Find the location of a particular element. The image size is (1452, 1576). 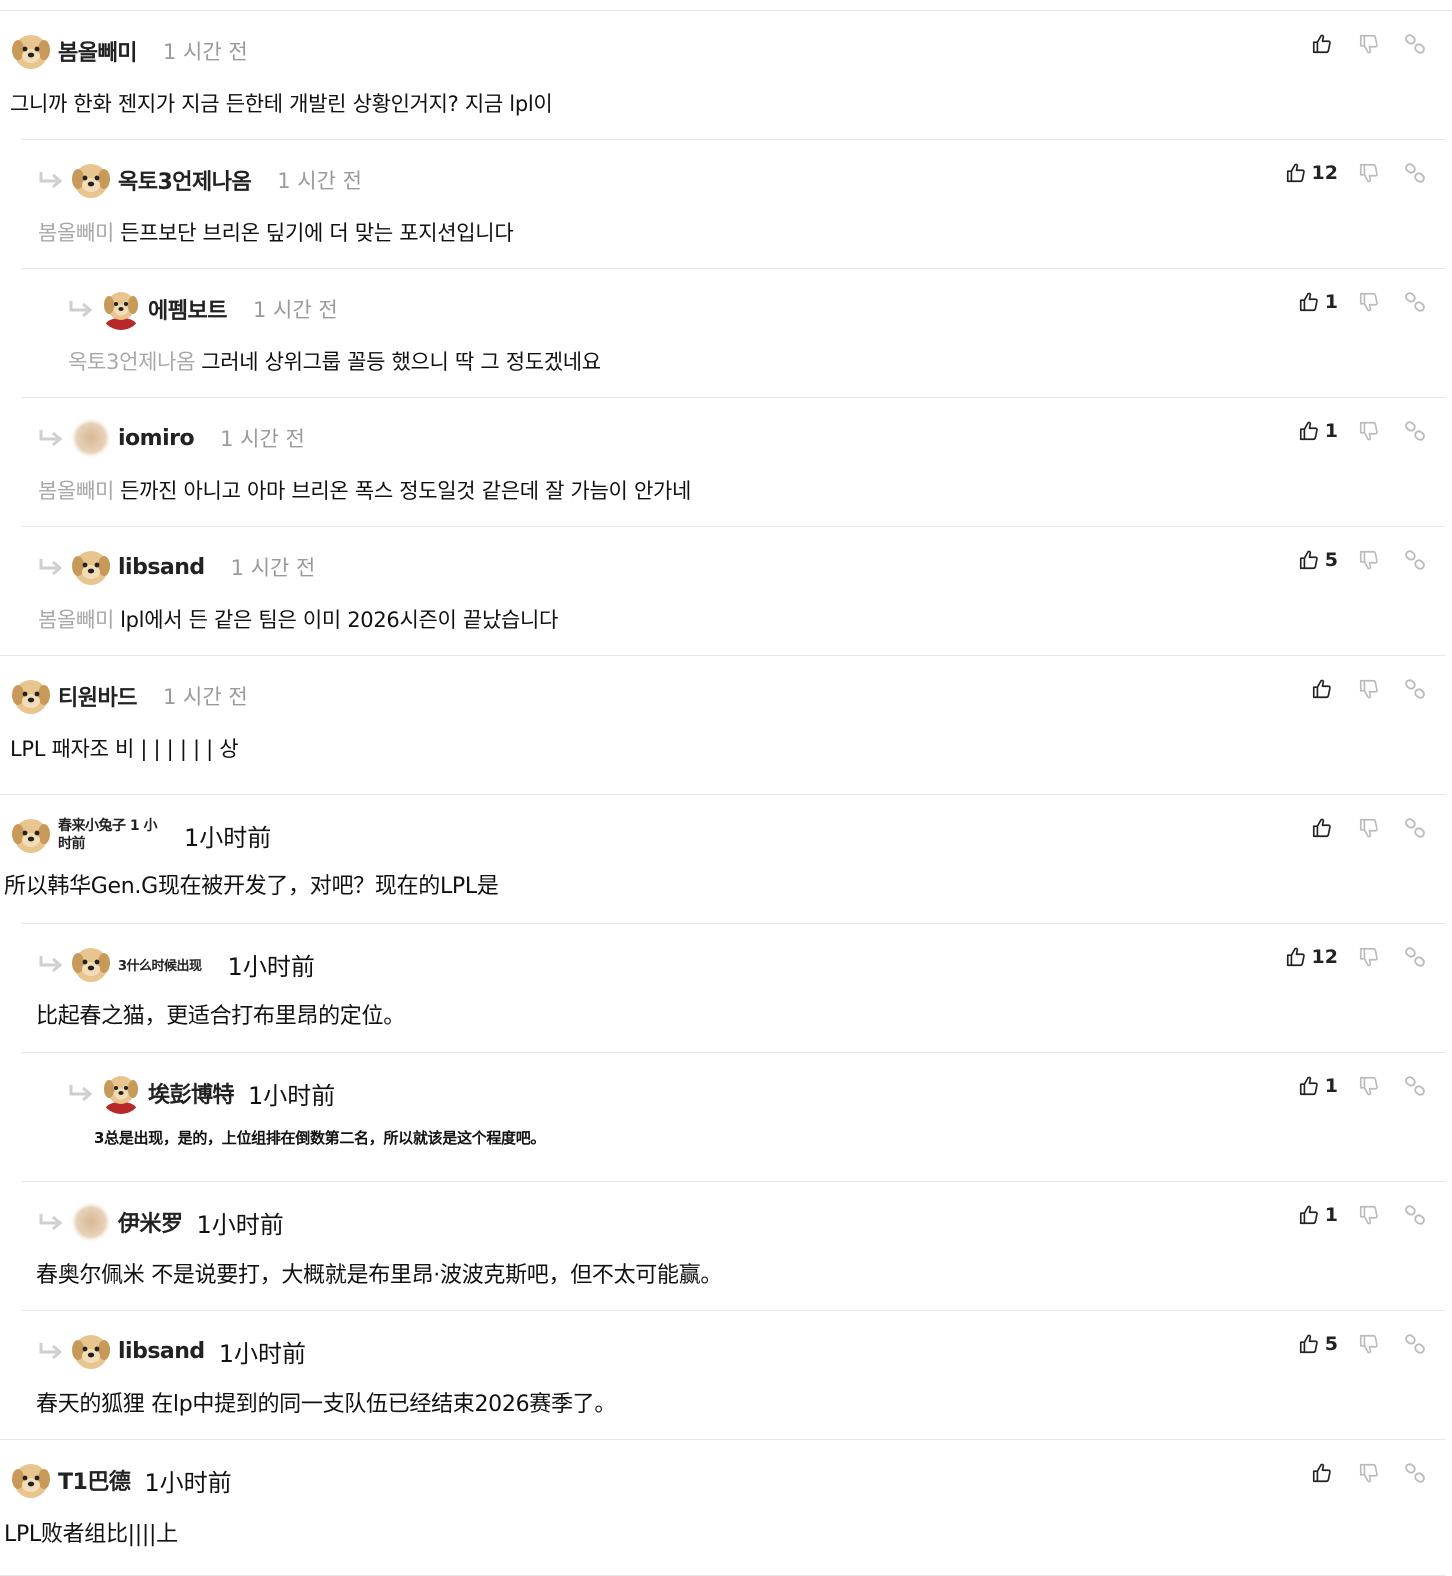

comment-text: 그러네 상위그룹 꼴등 했으니 딱 그 정도겠네요 is located at coordinates (401, 362).